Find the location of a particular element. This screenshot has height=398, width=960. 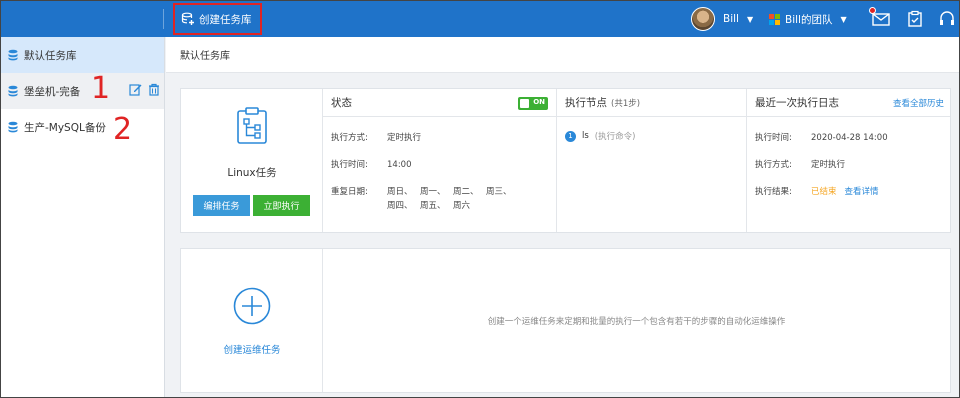

clipboard-check-icon is located at coordinates (915, 18).